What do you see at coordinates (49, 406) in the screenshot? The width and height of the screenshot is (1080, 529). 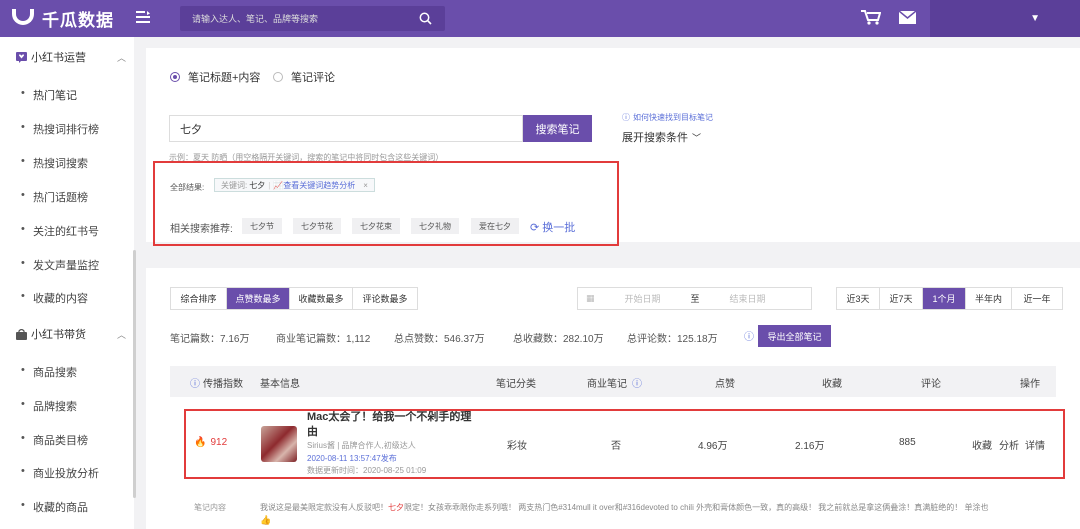 I see `sidebar-item-brand-search: 品牌搜索` at bounding box center [49, 406].